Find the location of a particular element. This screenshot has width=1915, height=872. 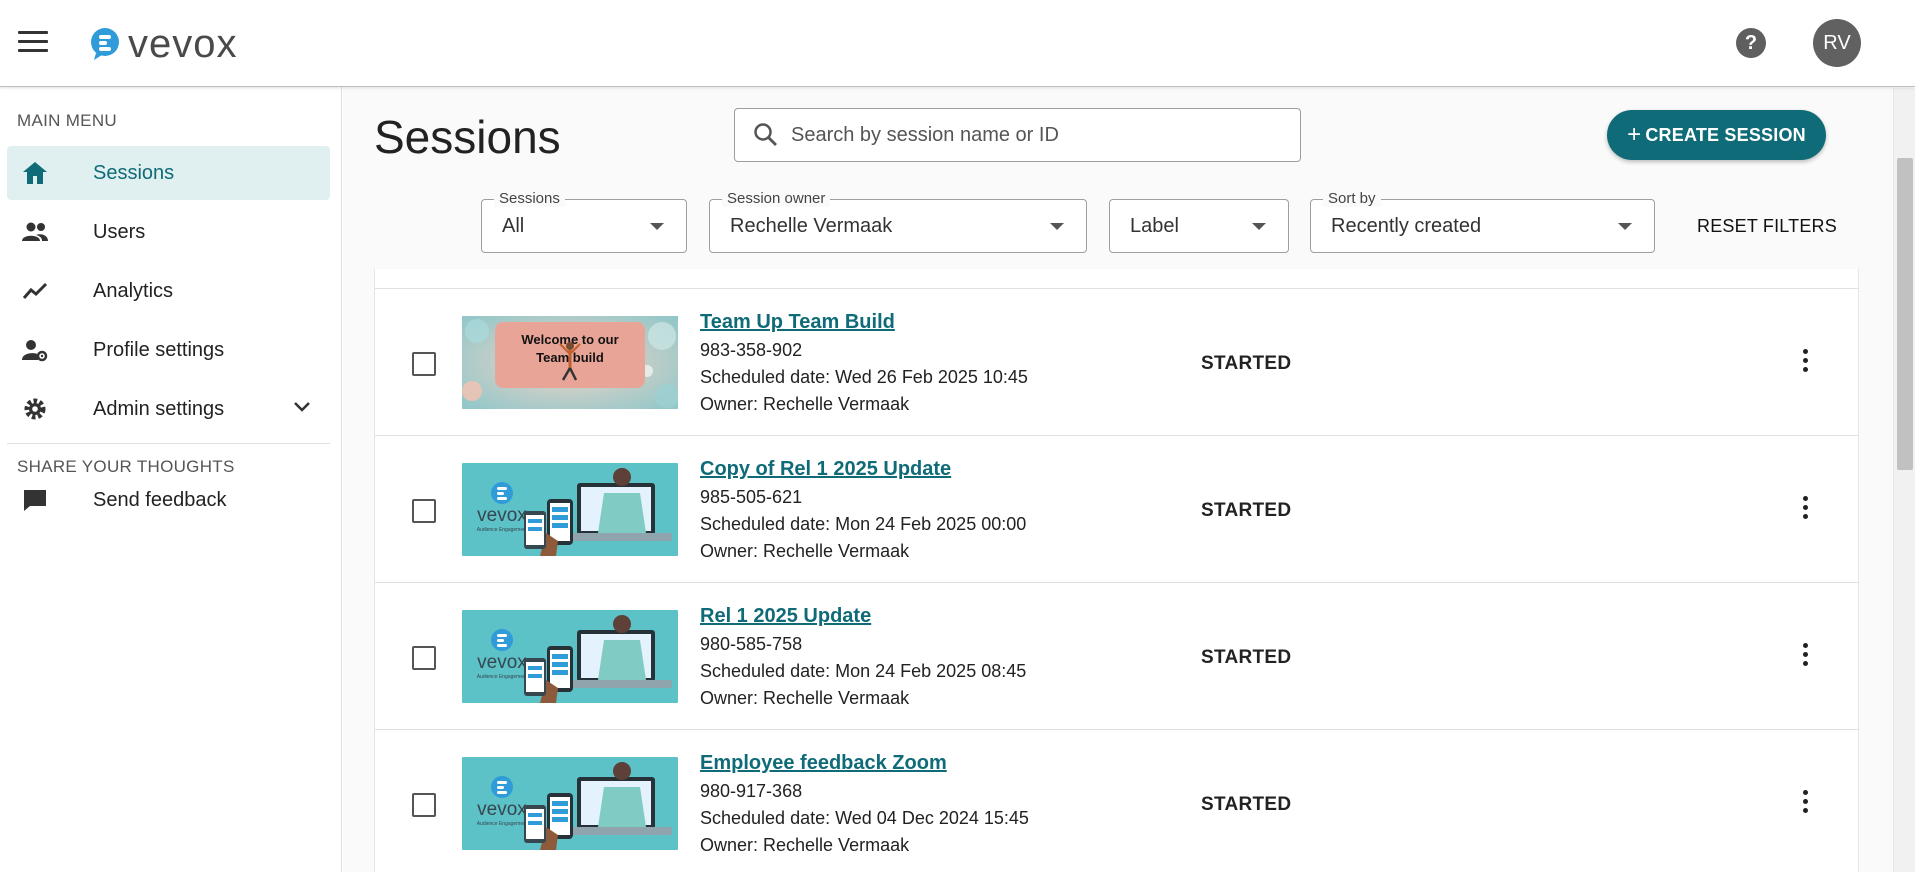

create-session-label: CREATE SESSION is located at coordinates (1725, 134).